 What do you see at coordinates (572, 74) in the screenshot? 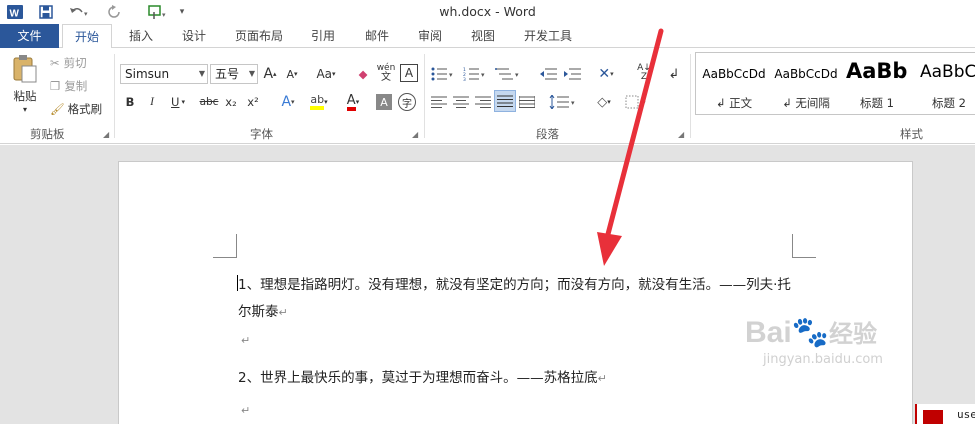
I see `increase-indent-icon` at bounding box center [572, 74].